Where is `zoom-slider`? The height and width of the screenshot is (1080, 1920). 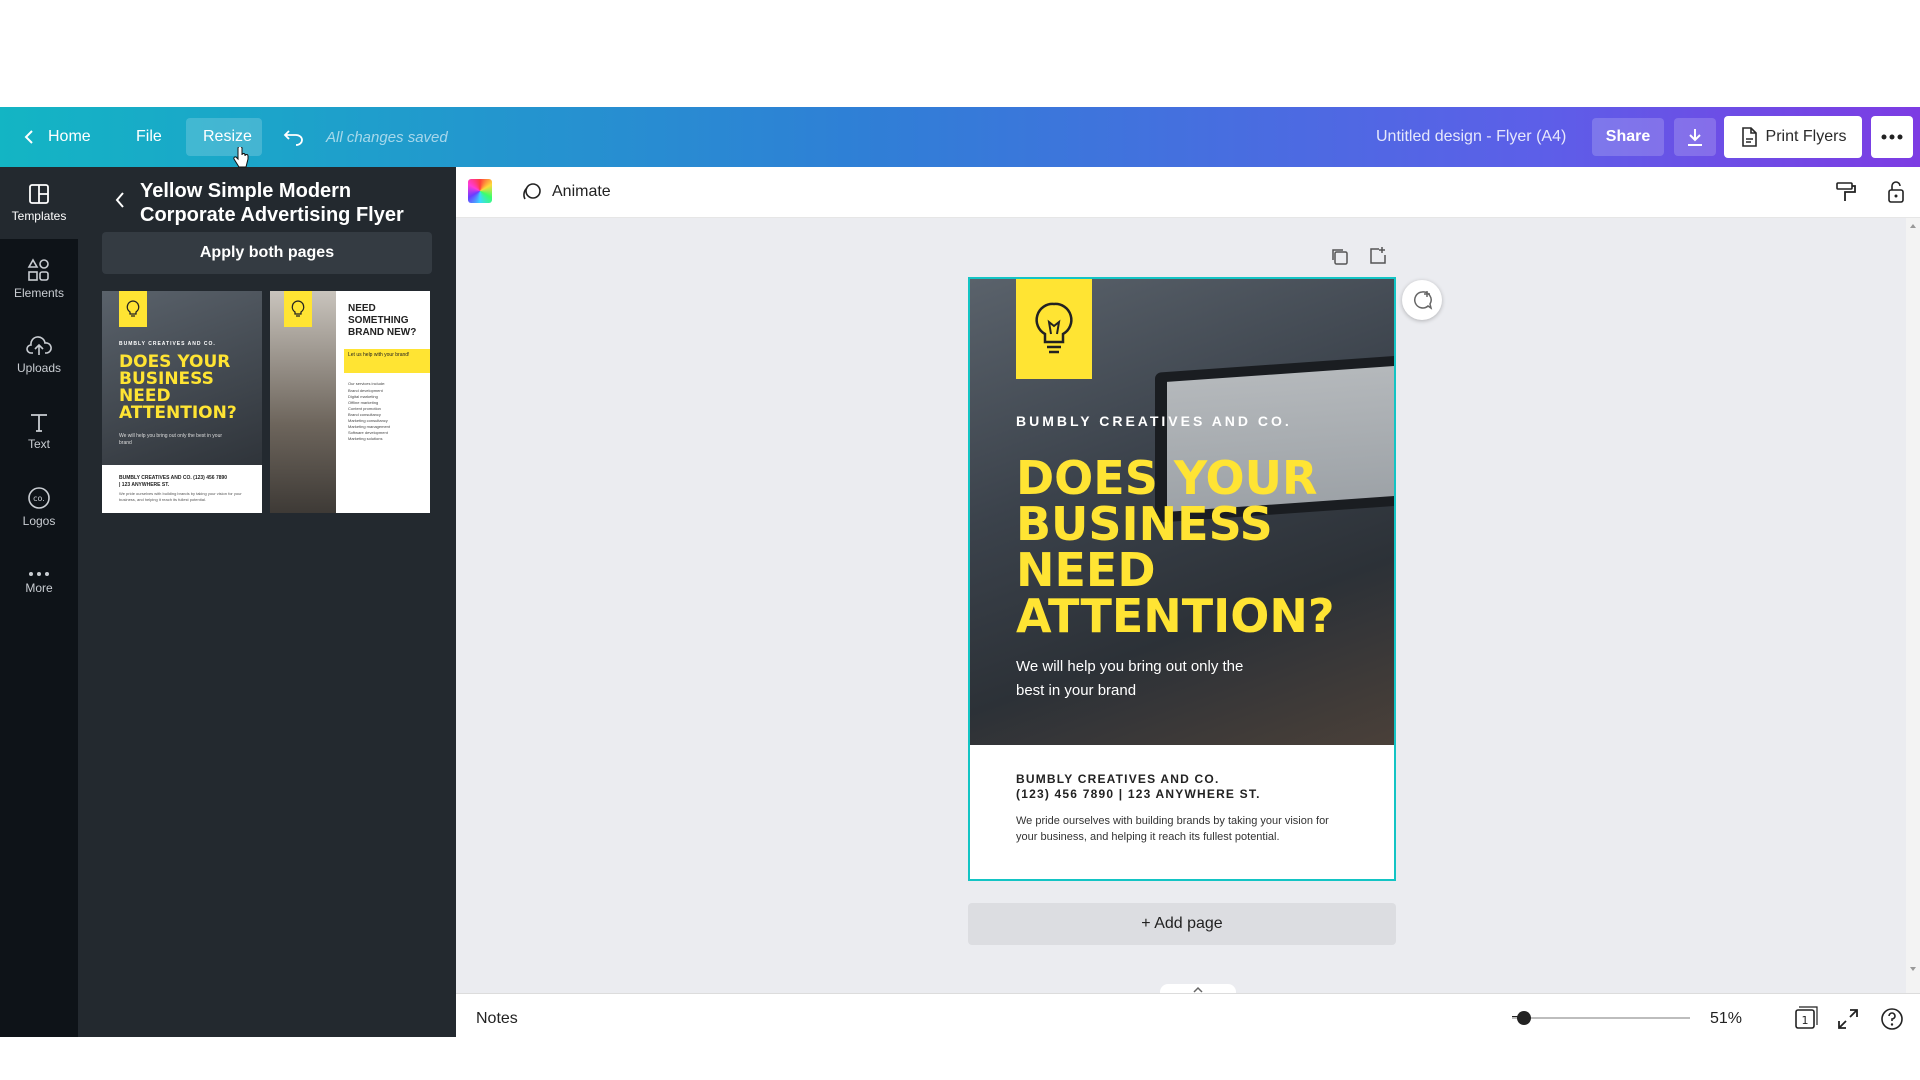
zoom-slider is located at coordinates (1601, 1018).